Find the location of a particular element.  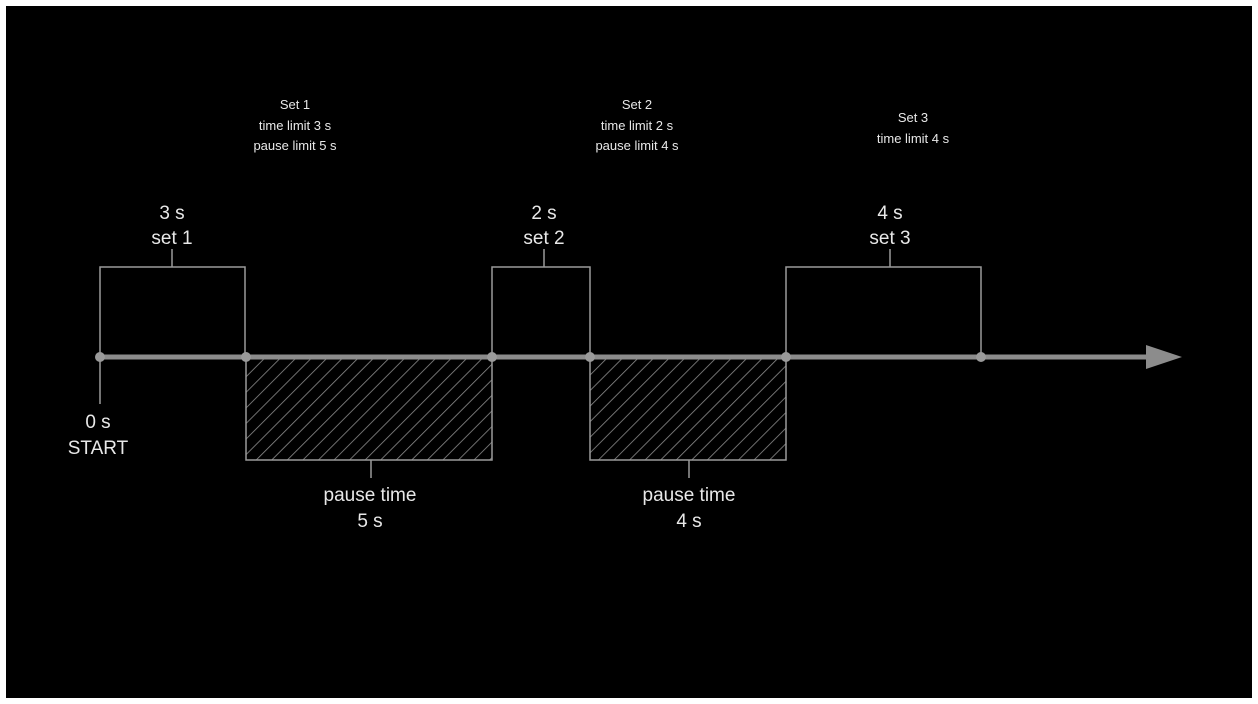

marker-set-2-start is located at coordinates (492, 357).